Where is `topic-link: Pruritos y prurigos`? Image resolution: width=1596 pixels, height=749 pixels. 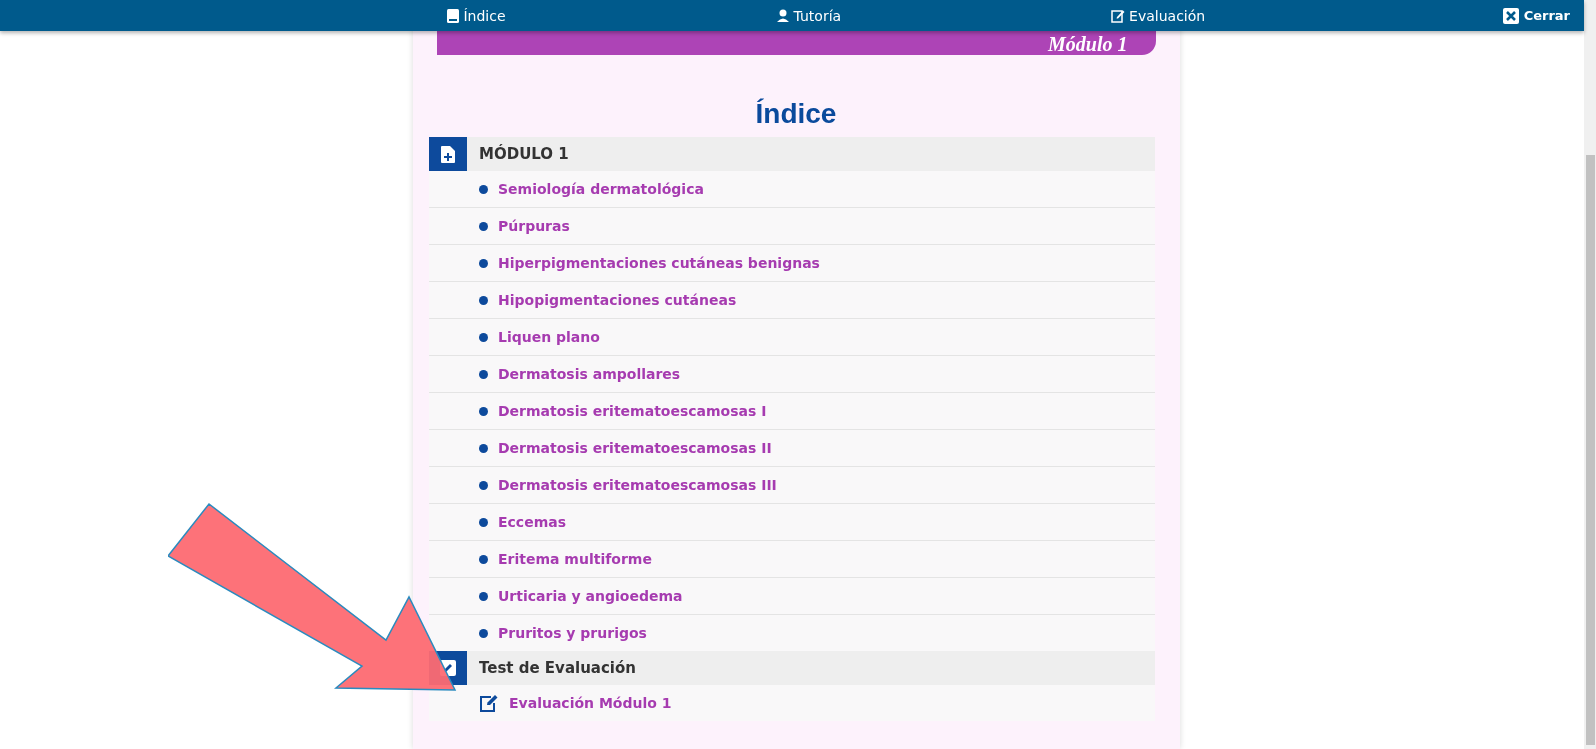
topic-link: Pruritos y prurigos is located at coordinates (572, 633).